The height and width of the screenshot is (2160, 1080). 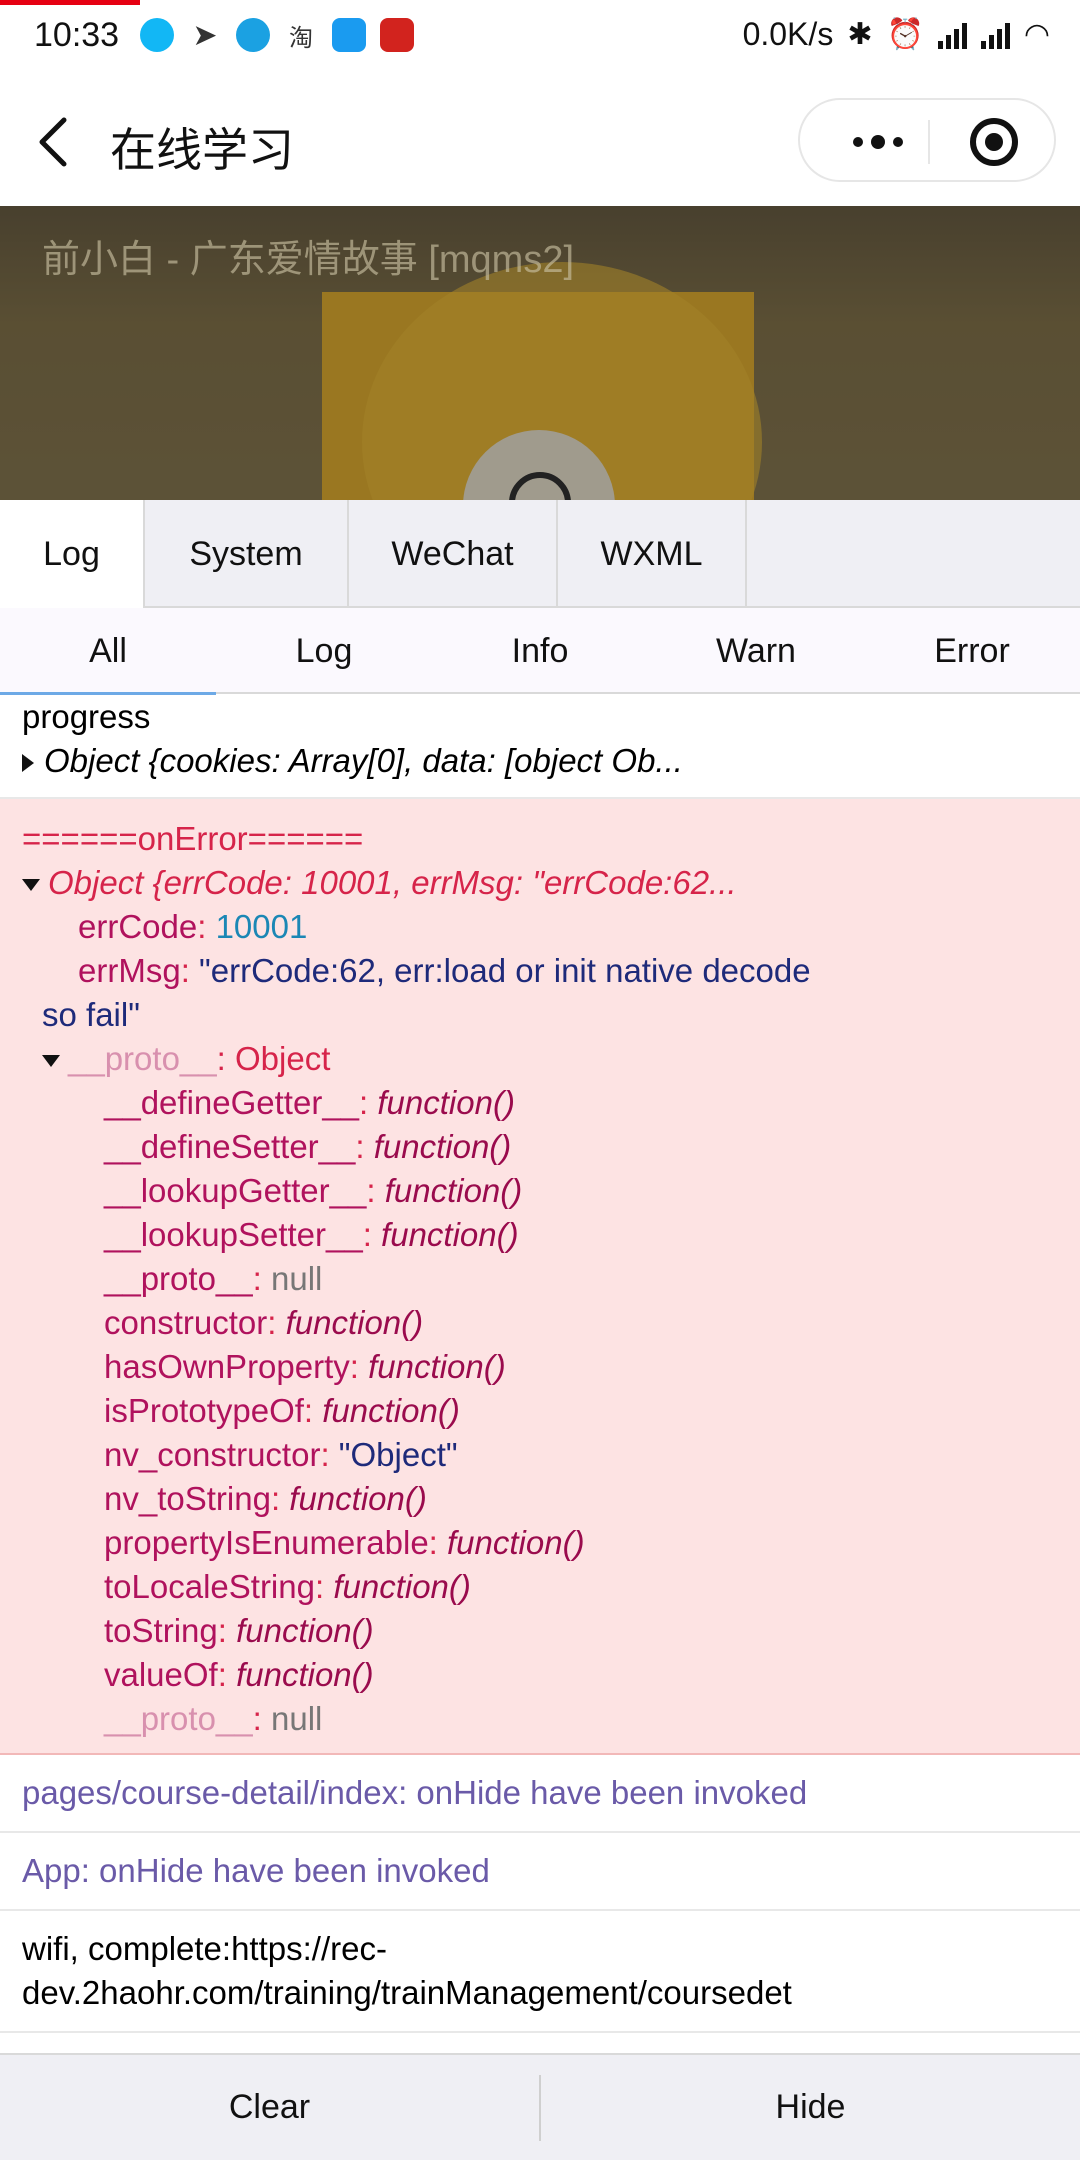 I want to click on app-icon, so click(x=349, y=35).